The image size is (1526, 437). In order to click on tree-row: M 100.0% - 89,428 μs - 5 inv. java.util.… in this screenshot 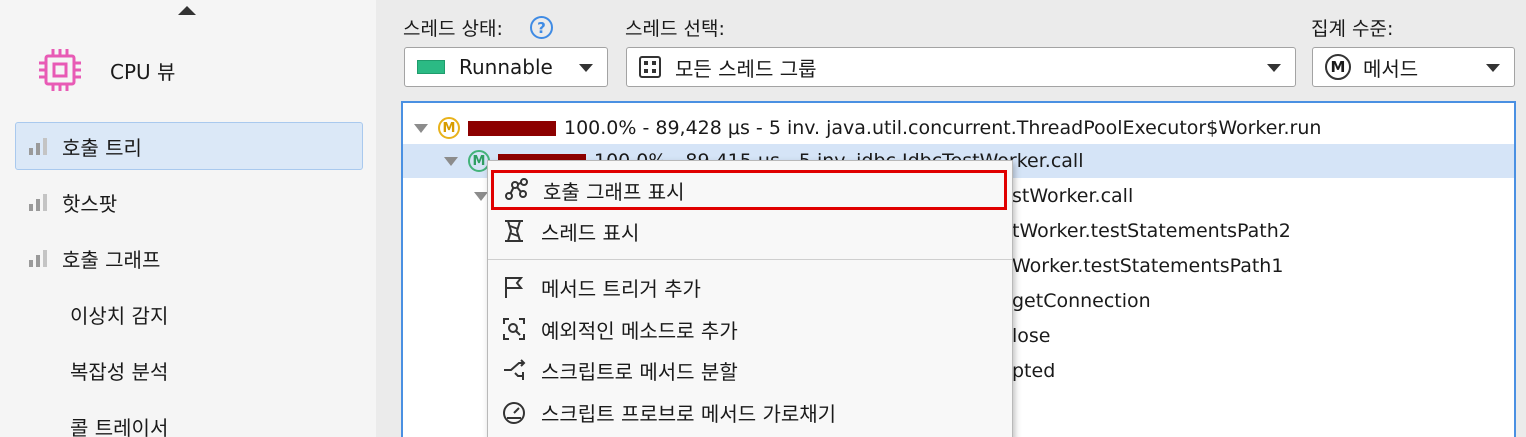, I will do `click(958, 128)`.